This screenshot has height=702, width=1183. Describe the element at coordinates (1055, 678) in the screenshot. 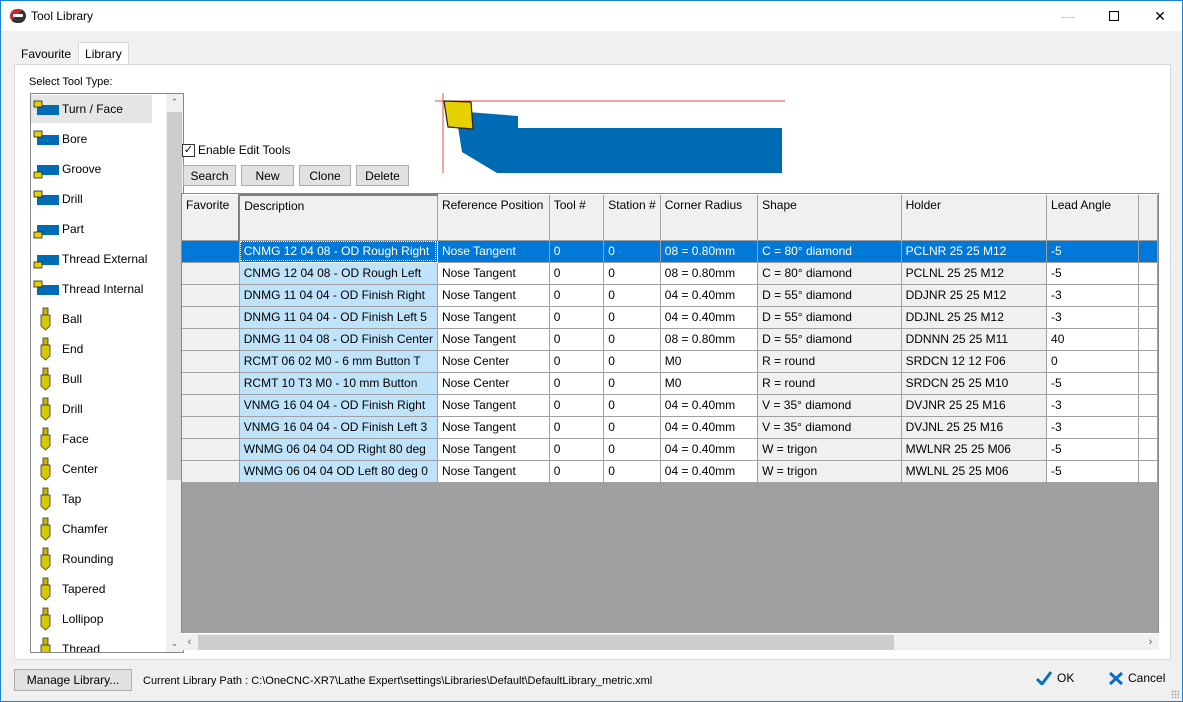

I see `ok-button: OK` at that location.